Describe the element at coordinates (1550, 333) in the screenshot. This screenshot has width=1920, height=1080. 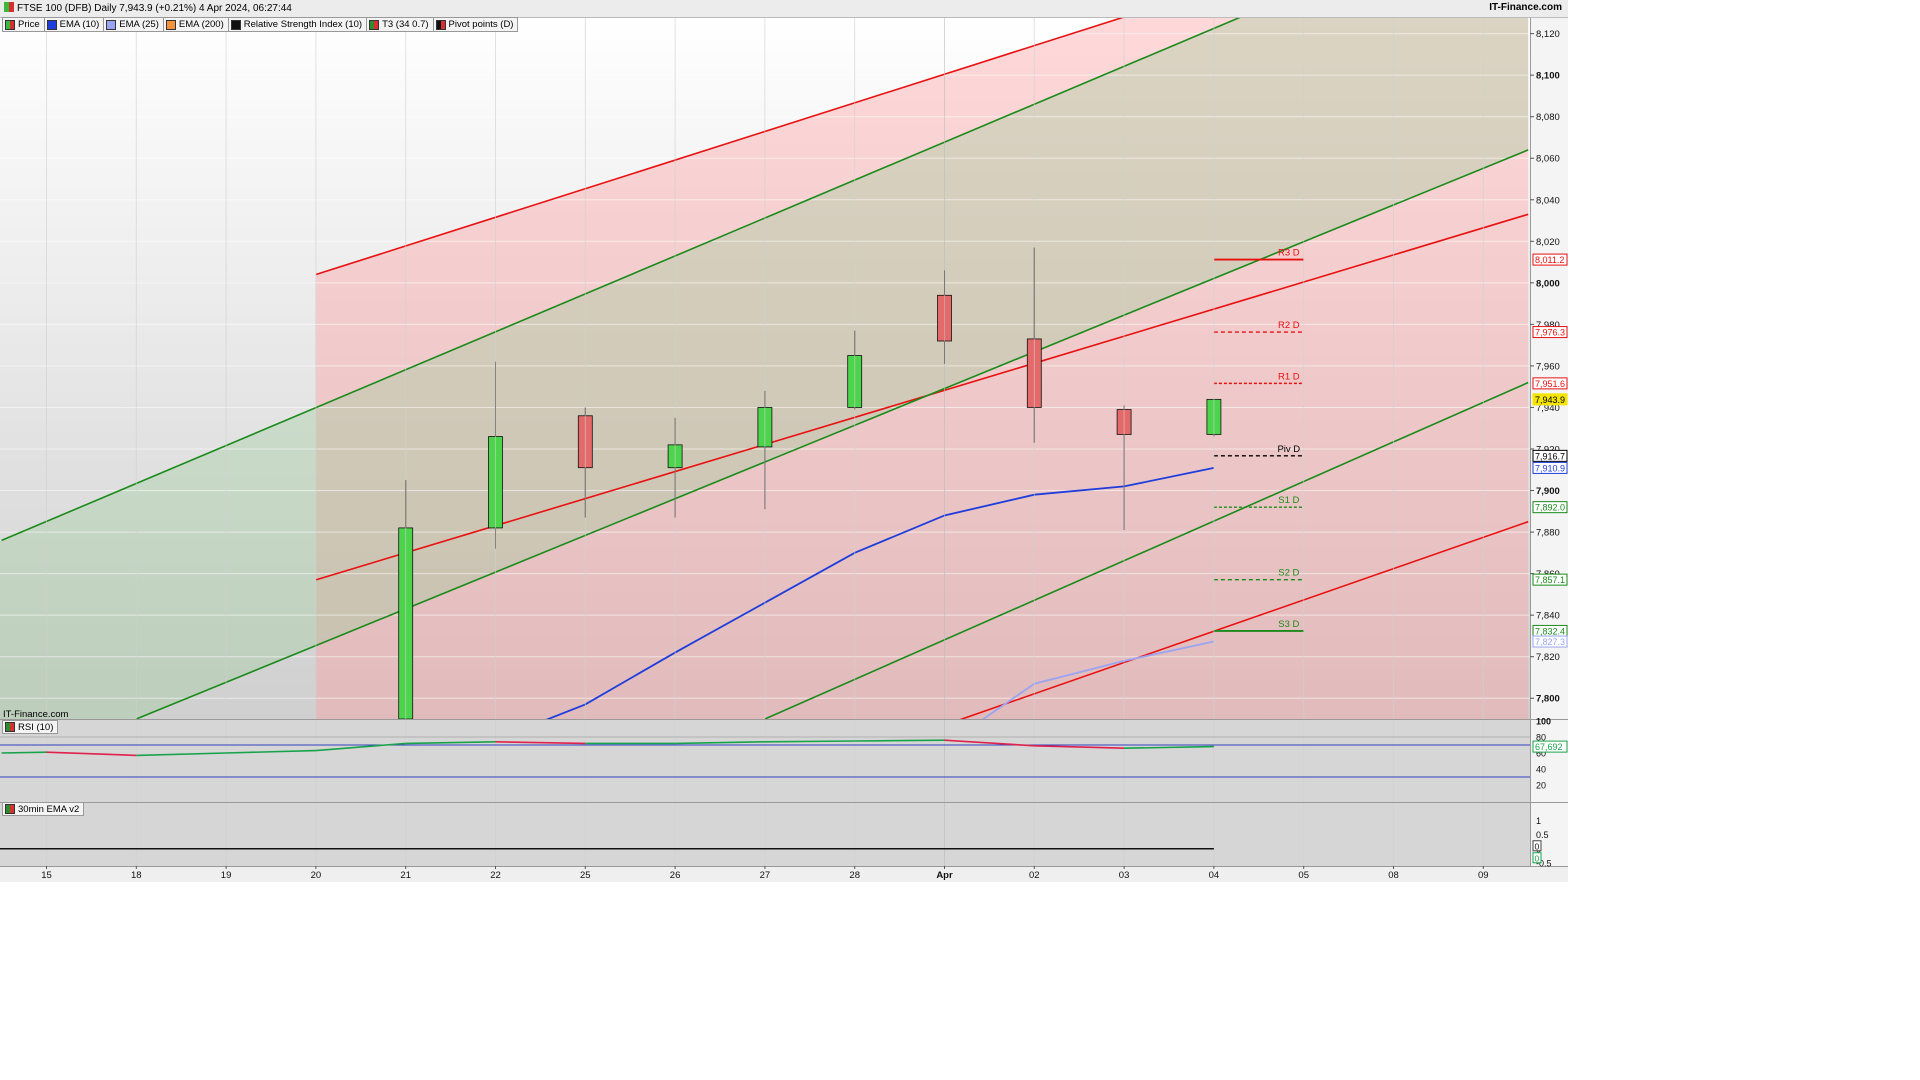
I see `price-tag-label: 7,976.3` at that location.